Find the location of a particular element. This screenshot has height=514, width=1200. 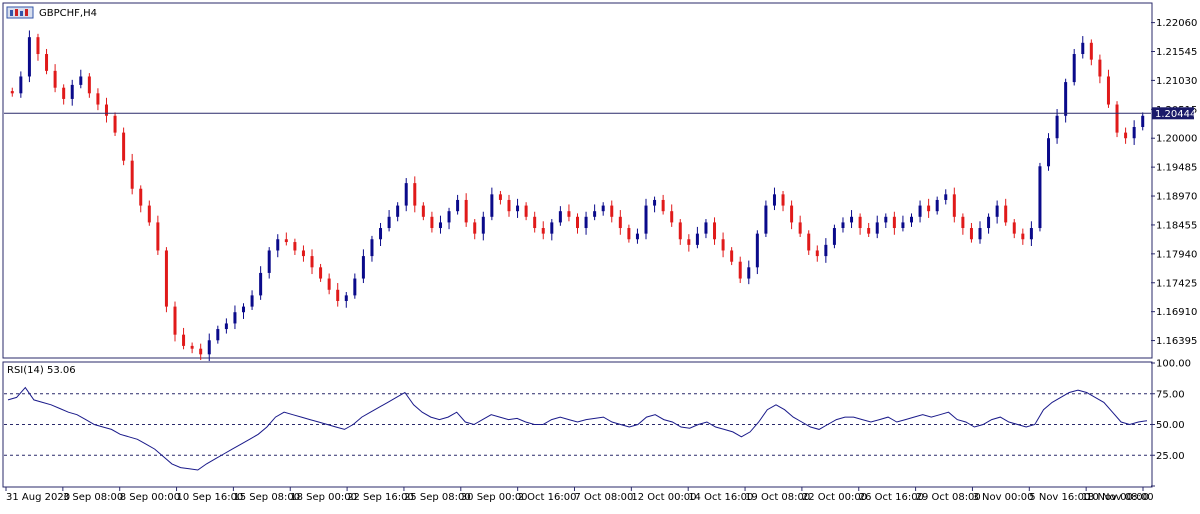

rsi-tick-label: 50.00 is located at coordinates (1170, 425).